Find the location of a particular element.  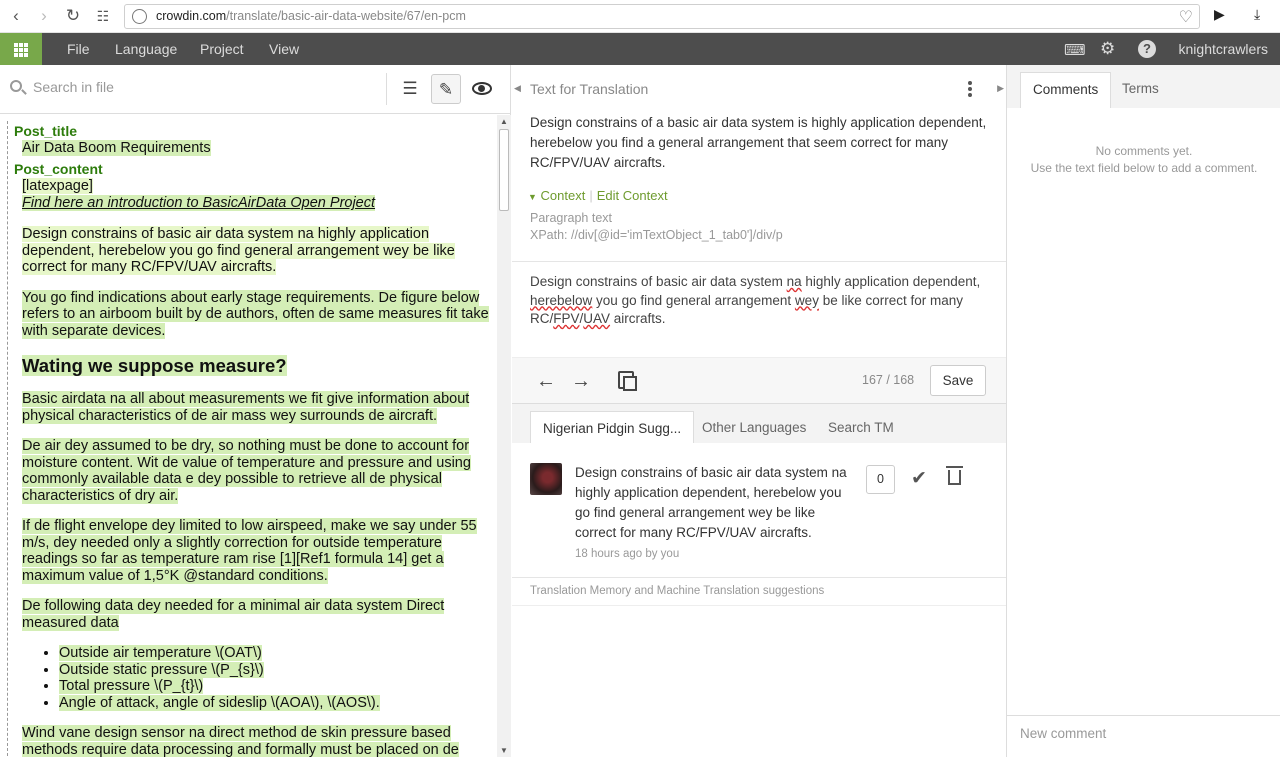

document-scrollbar: ▲ ▼ is located at coordinates (504, 436).